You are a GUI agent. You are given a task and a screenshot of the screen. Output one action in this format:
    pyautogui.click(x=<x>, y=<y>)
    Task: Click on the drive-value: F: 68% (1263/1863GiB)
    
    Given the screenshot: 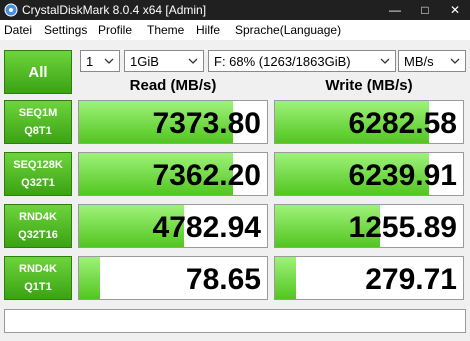 What is the action you would take?
    pyautogui.click(x=282, y=61)
    